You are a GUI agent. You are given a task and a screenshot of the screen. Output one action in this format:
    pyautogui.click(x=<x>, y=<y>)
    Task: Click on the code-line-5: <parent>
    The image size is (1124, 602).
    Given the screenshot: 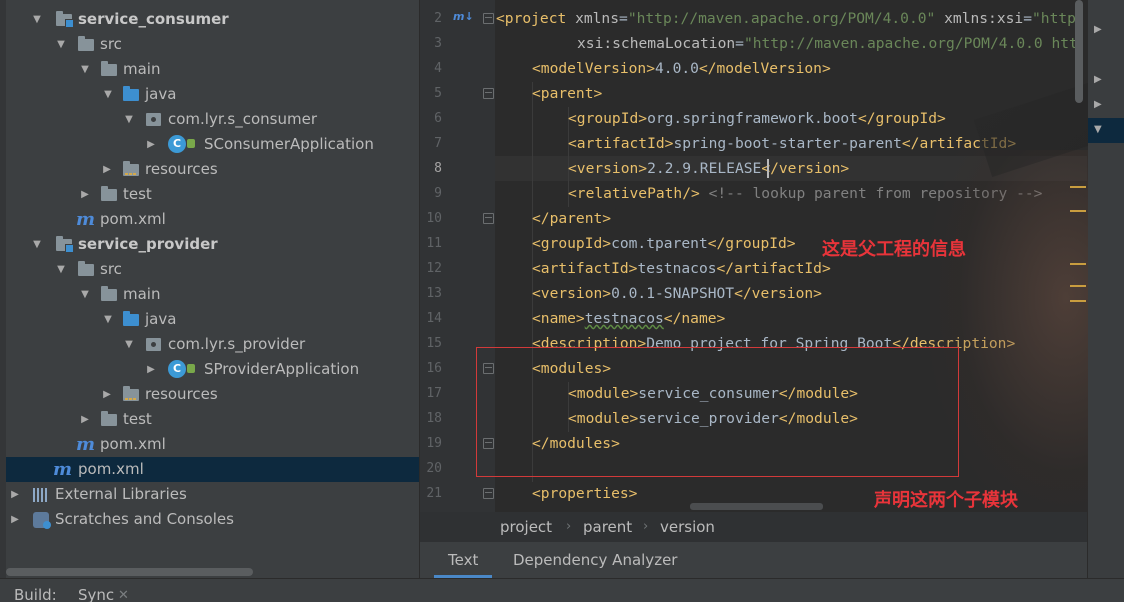 What is the action you would take?
    pyautogui.click(x=567, y=93)
    